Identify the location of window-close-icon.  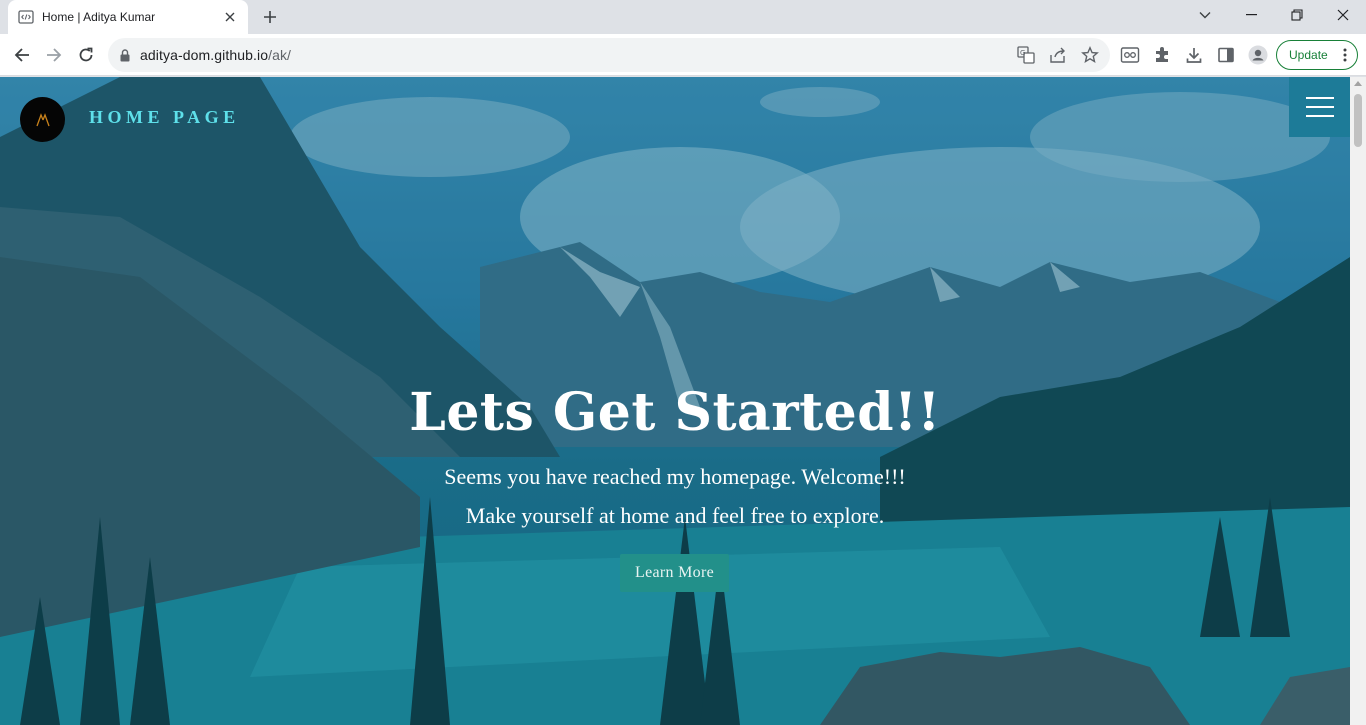
(1343, 15).